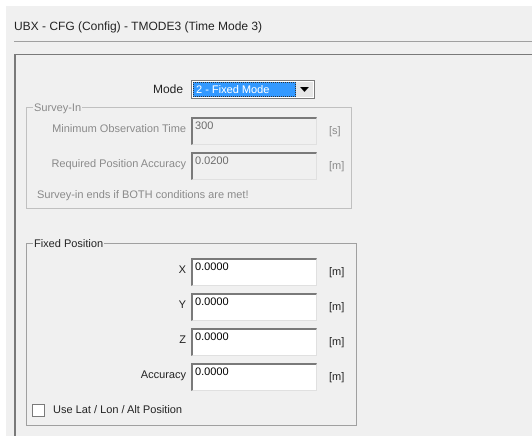 The image size is (532, 436). Describe the element at coordinates (117, 410) in the screenshot. I see `checkbox-label: Use Lat / Lon / Alt Position` at that location.